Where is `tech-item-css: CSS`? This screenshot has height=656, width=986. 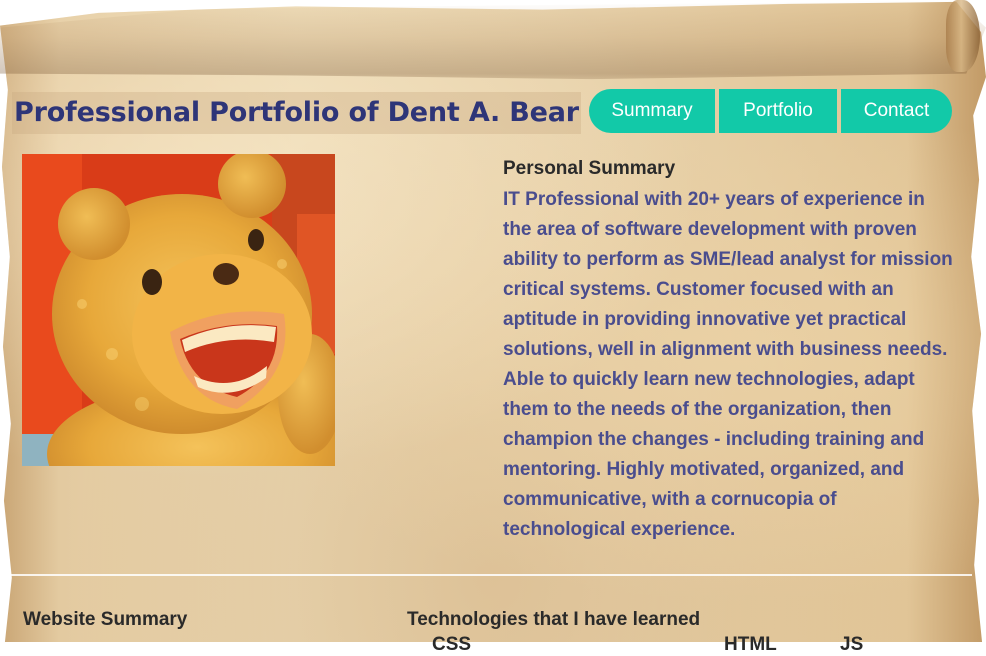
tech-item-css: CSS is located at coordinates (452, 644).